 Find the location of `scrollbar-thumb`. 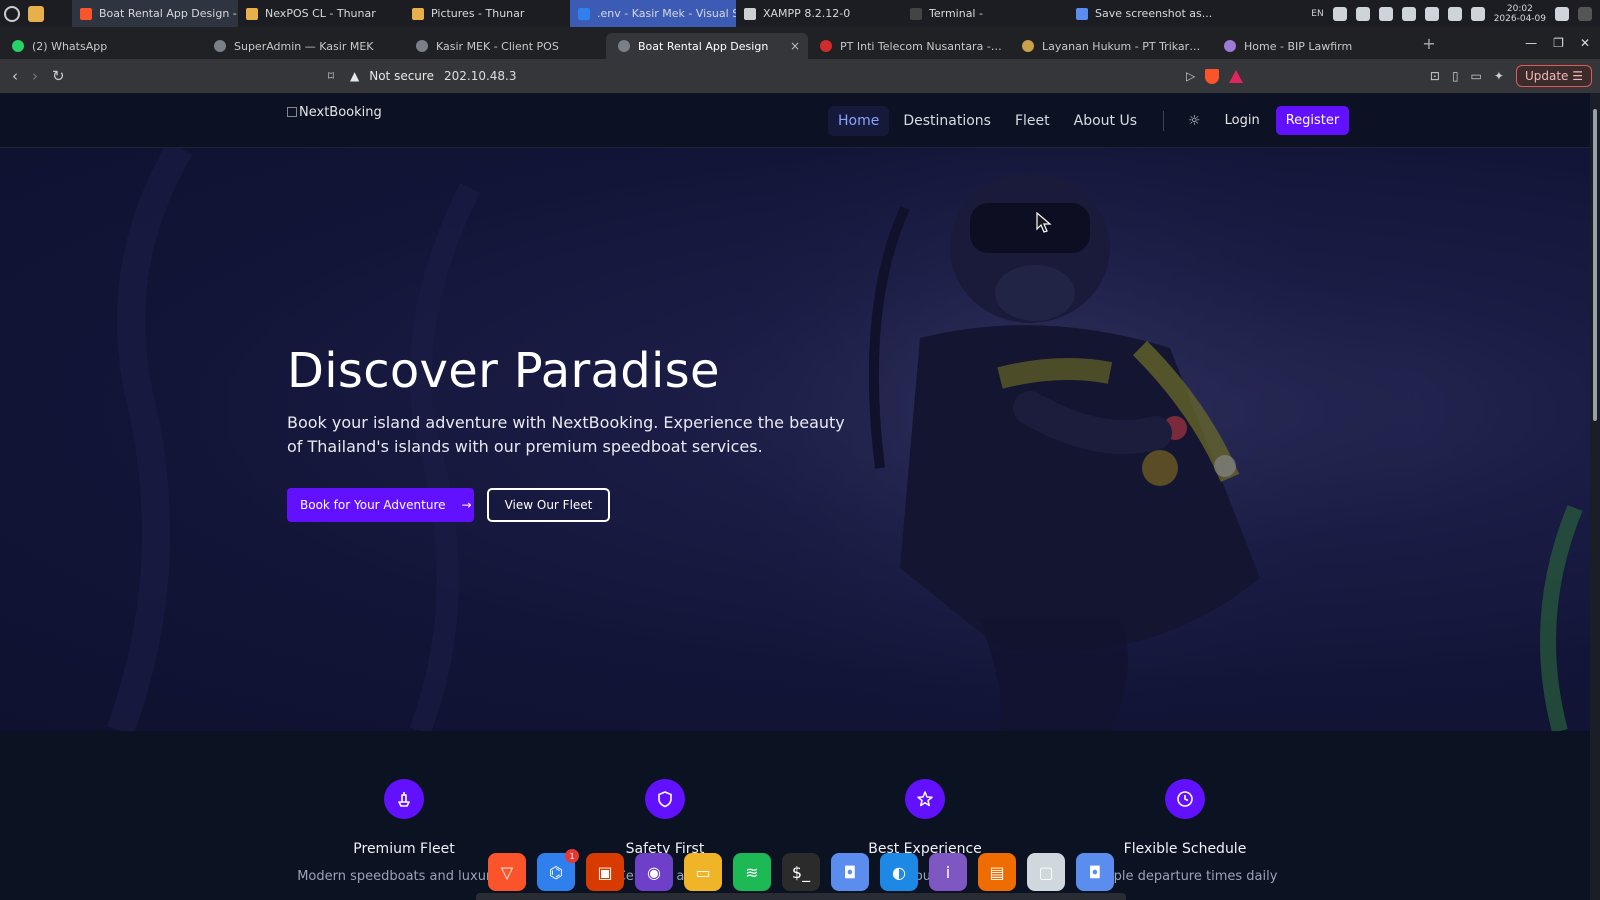

scrollbar-thumb is located at coordinates (1595, 265).